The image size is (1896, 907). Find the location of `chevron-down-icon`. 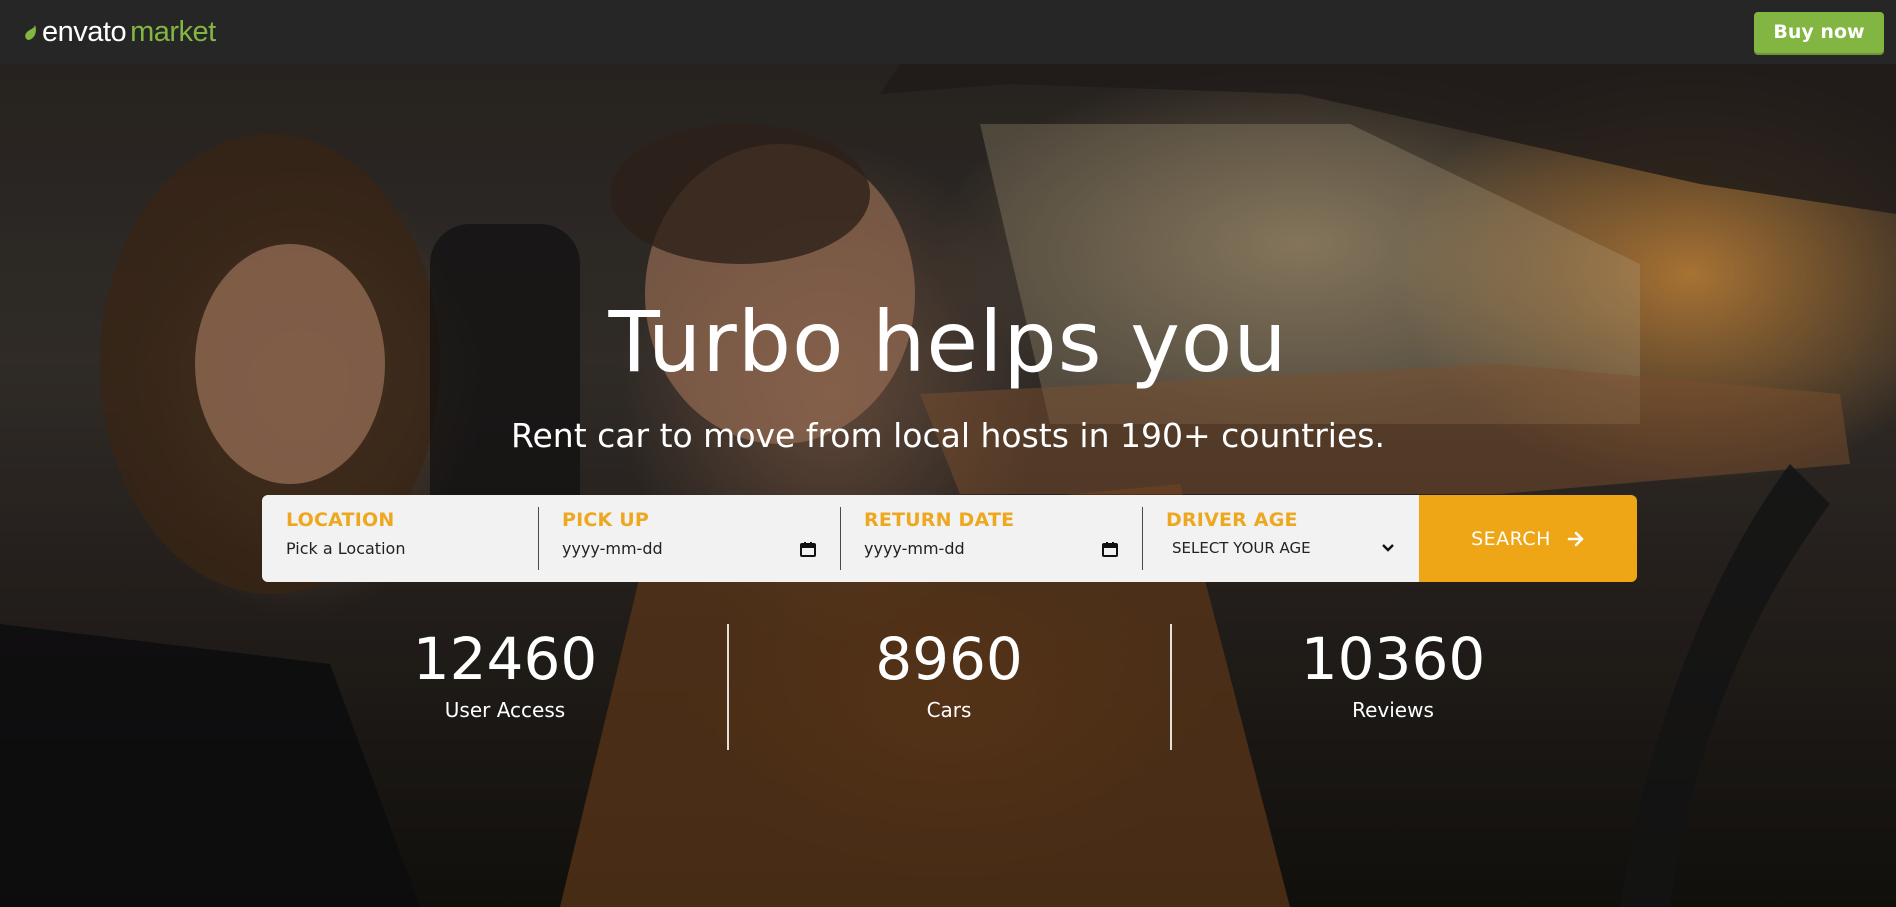

chevron-down-icon is located at coordinates (1388, 548).